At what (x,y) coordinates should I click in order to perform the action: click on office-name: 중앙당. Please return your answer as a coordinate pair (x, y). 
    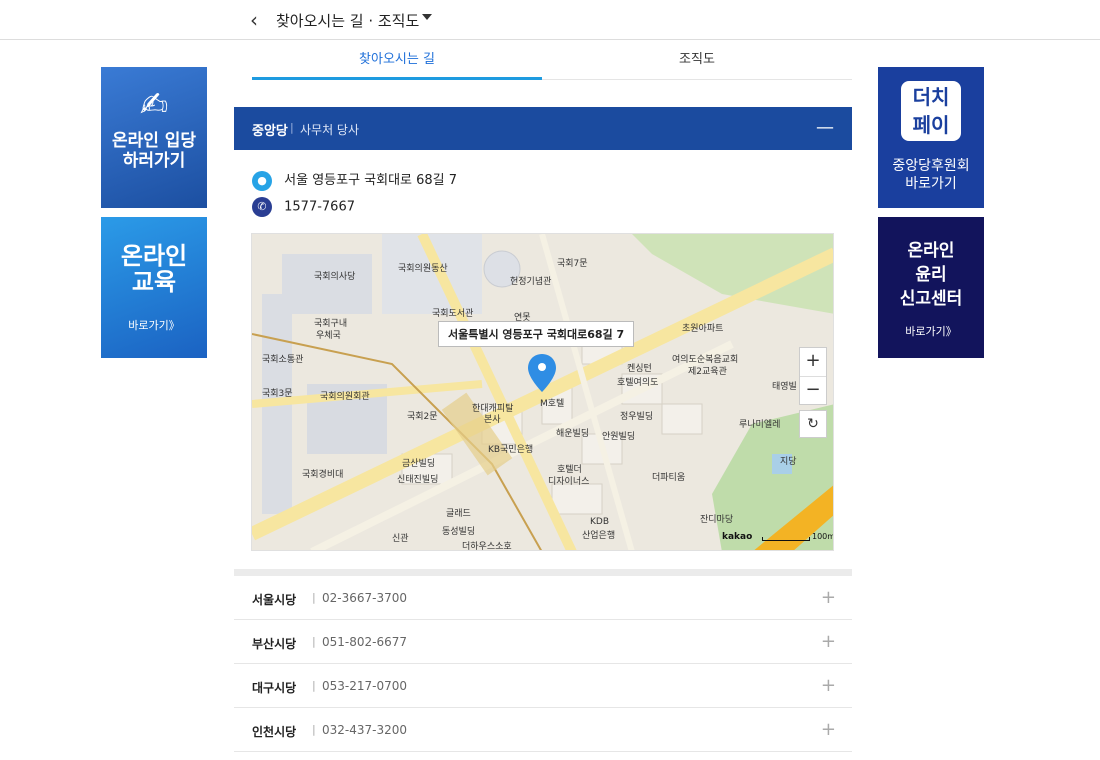
    Looking at the image, I should click on (270, 131).